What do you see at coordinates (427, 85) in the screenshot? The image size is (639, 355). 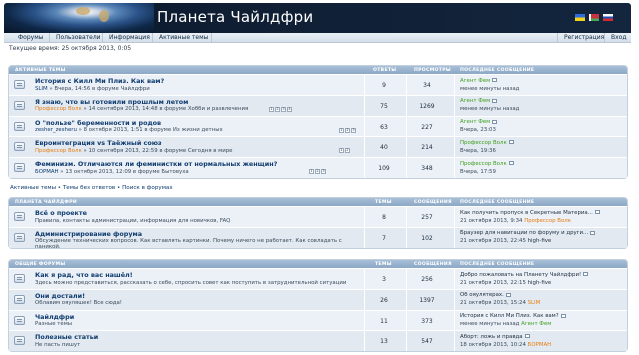 I see `topic-views-count: 34` at bounding box center [427, 85].